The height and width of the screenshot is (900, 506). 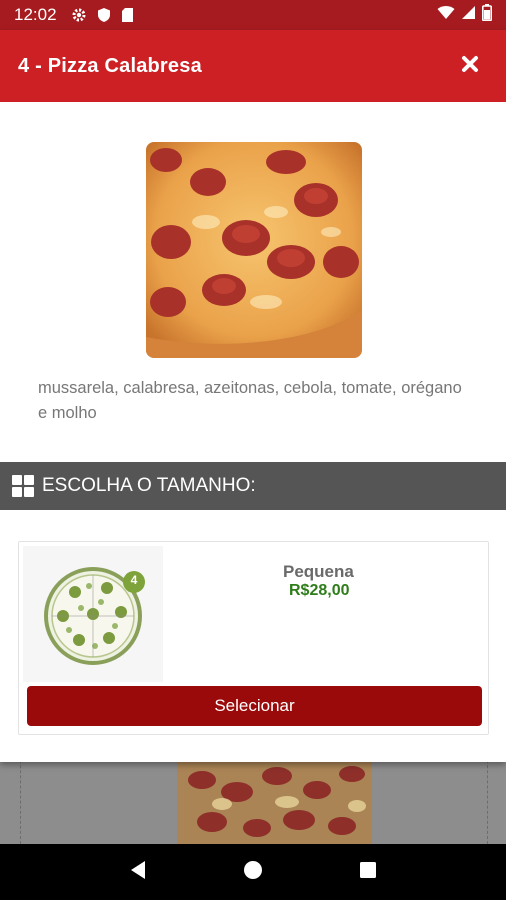 I want to click on back-button, so click(x=138, y=872).